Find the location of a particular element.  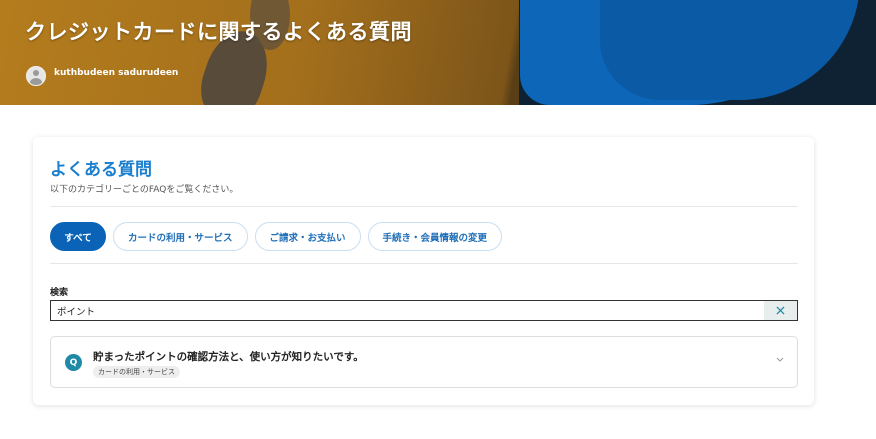

faq-heading: よくある質問 is located at coordinates (101, 170).